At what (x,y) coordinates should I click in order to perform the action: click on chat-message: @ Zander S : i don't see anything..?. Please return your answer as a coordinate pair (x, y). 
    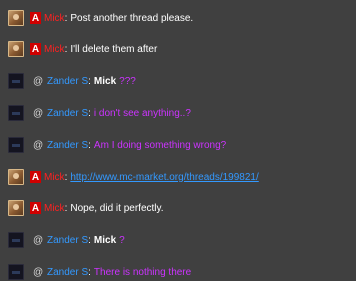
    Looking at the image, I should click on (99, 113).